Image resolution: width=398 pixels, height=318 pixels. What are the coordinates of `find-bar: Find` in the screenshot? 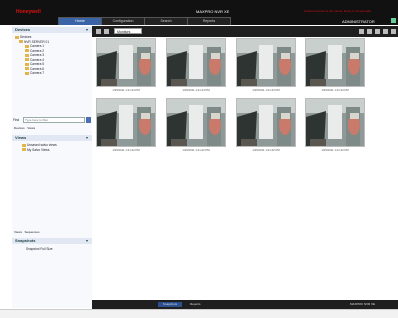 It's located at (52, 120).